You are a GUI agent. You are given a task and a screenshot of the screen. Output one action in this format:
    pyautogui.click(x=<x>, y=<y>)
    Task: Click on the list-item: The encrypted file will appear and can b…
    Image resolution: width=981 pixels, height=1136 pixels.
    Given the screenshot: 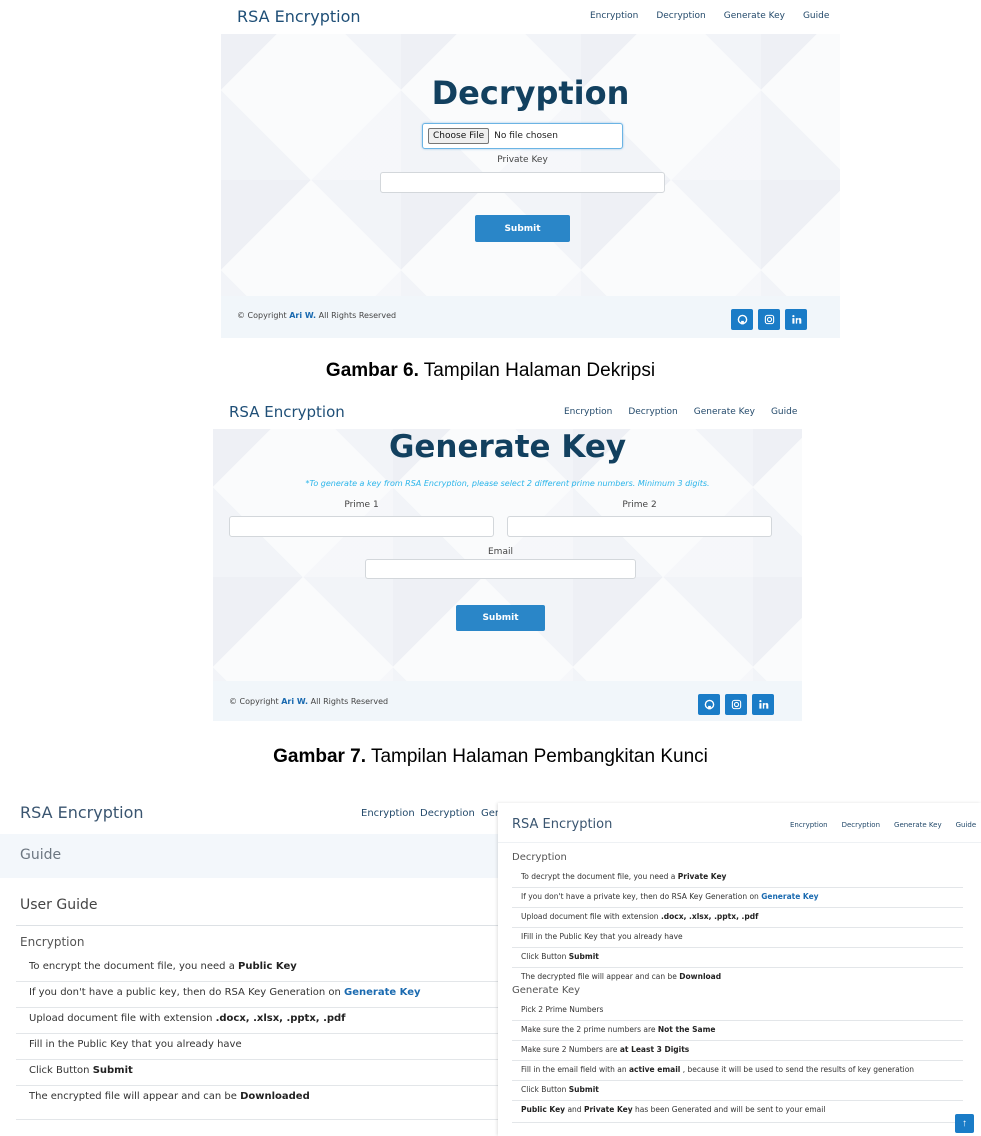 What is the action you would take?
    pyautogui.click(x=268, y=1103)
    